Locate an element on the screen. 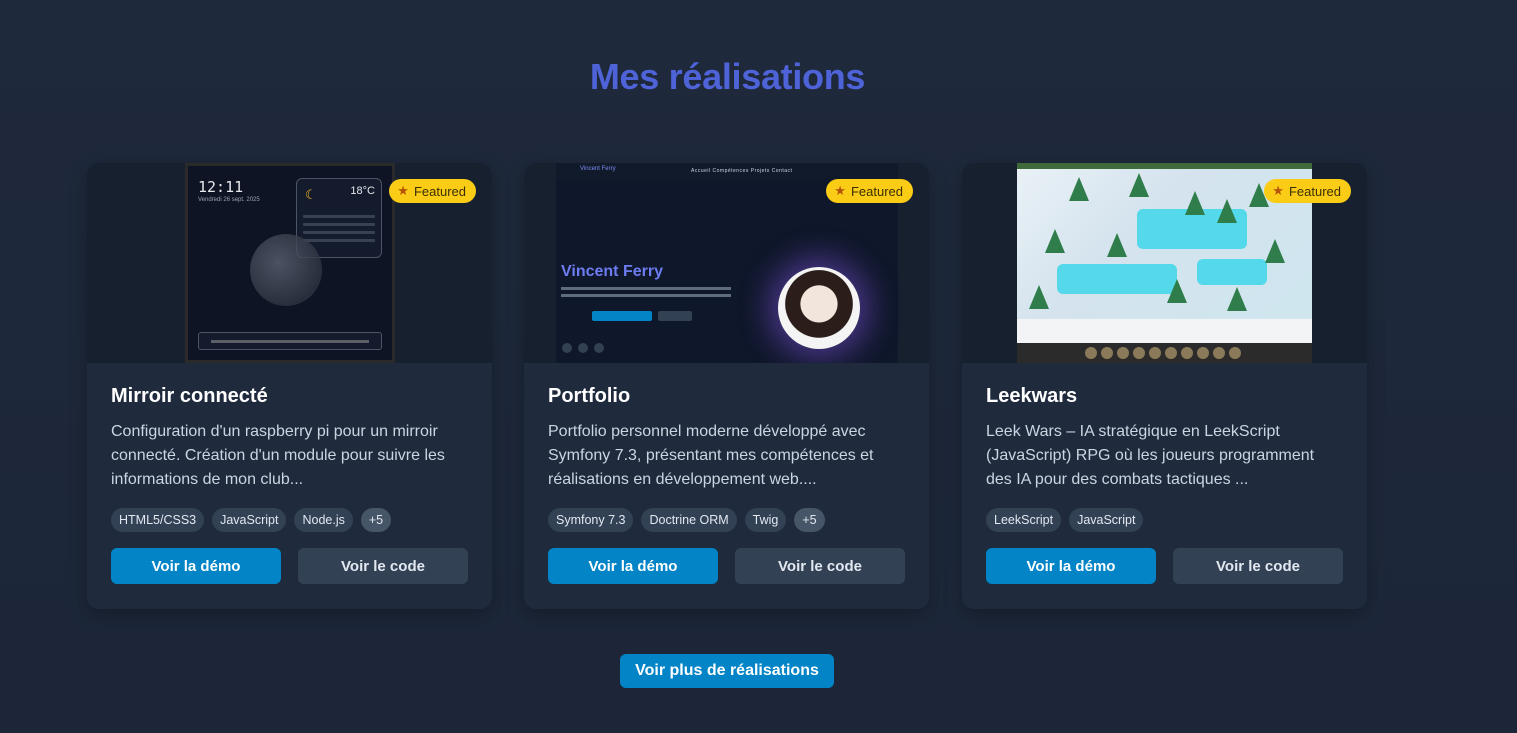  avatar is located at coordinates (819, 308).